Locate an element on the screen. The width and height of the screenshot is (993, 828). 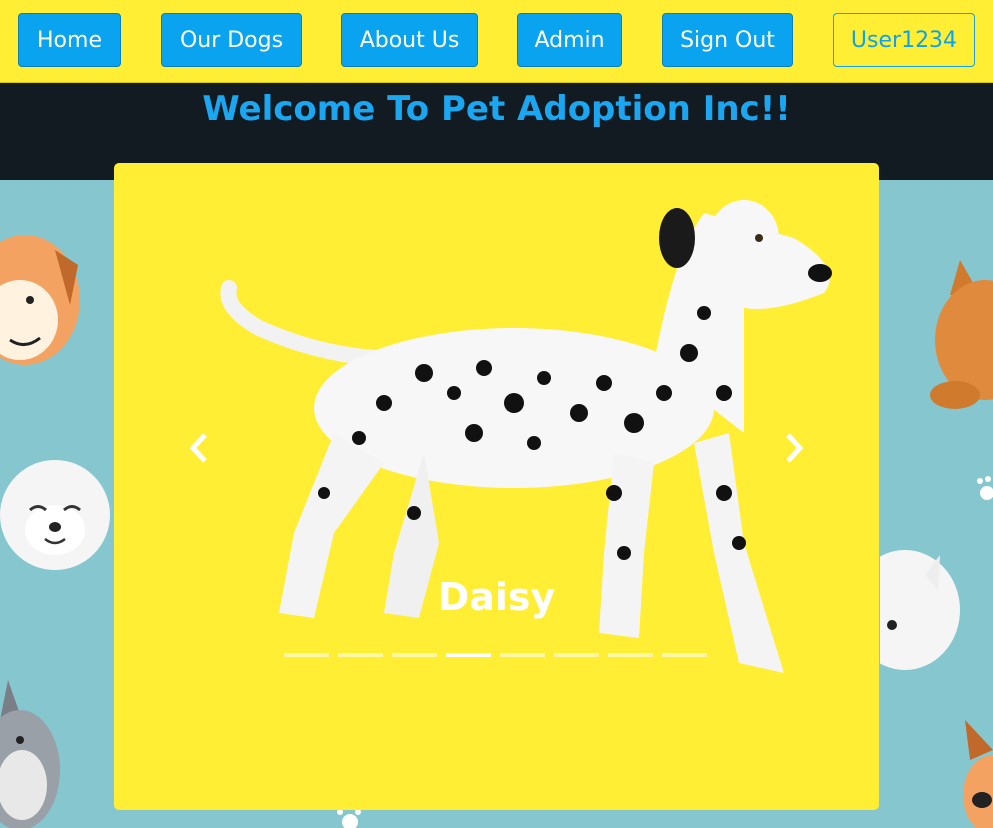
carousel-prev-button is located at coordinates (199, 448).